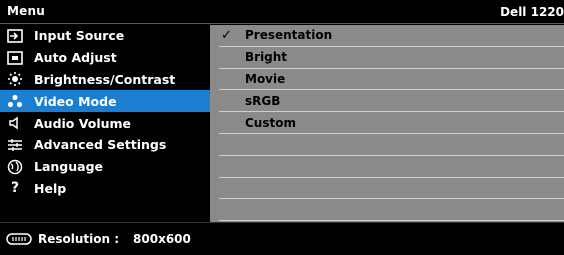 The width and height of the screenshot is (564, 255). What do you see at coordinates (226, 35) in the screenshot?
I see `check-icon: ✓` at bounding box center [226, 35].